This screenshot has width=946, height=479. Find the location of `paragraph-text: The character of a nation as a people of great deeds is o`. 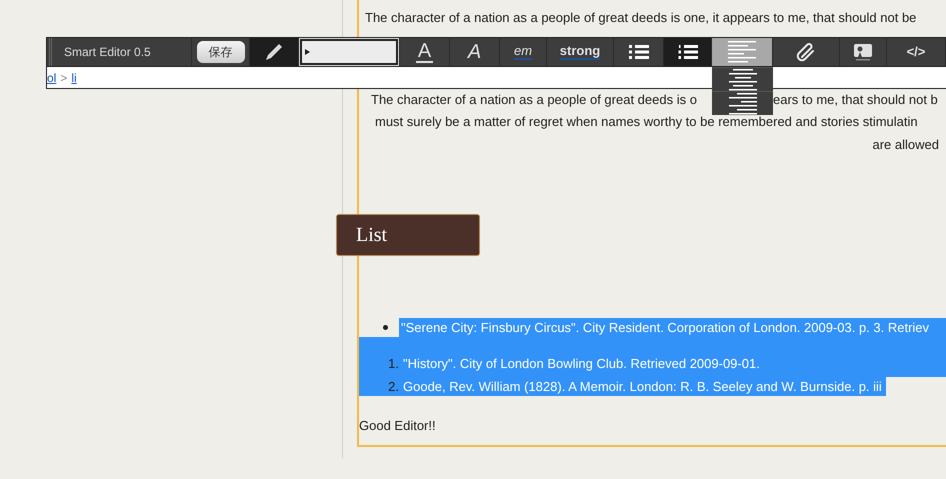

paragraph-text: The character of a nation as a people of great deeds is o is located at coordinates (534, 99).